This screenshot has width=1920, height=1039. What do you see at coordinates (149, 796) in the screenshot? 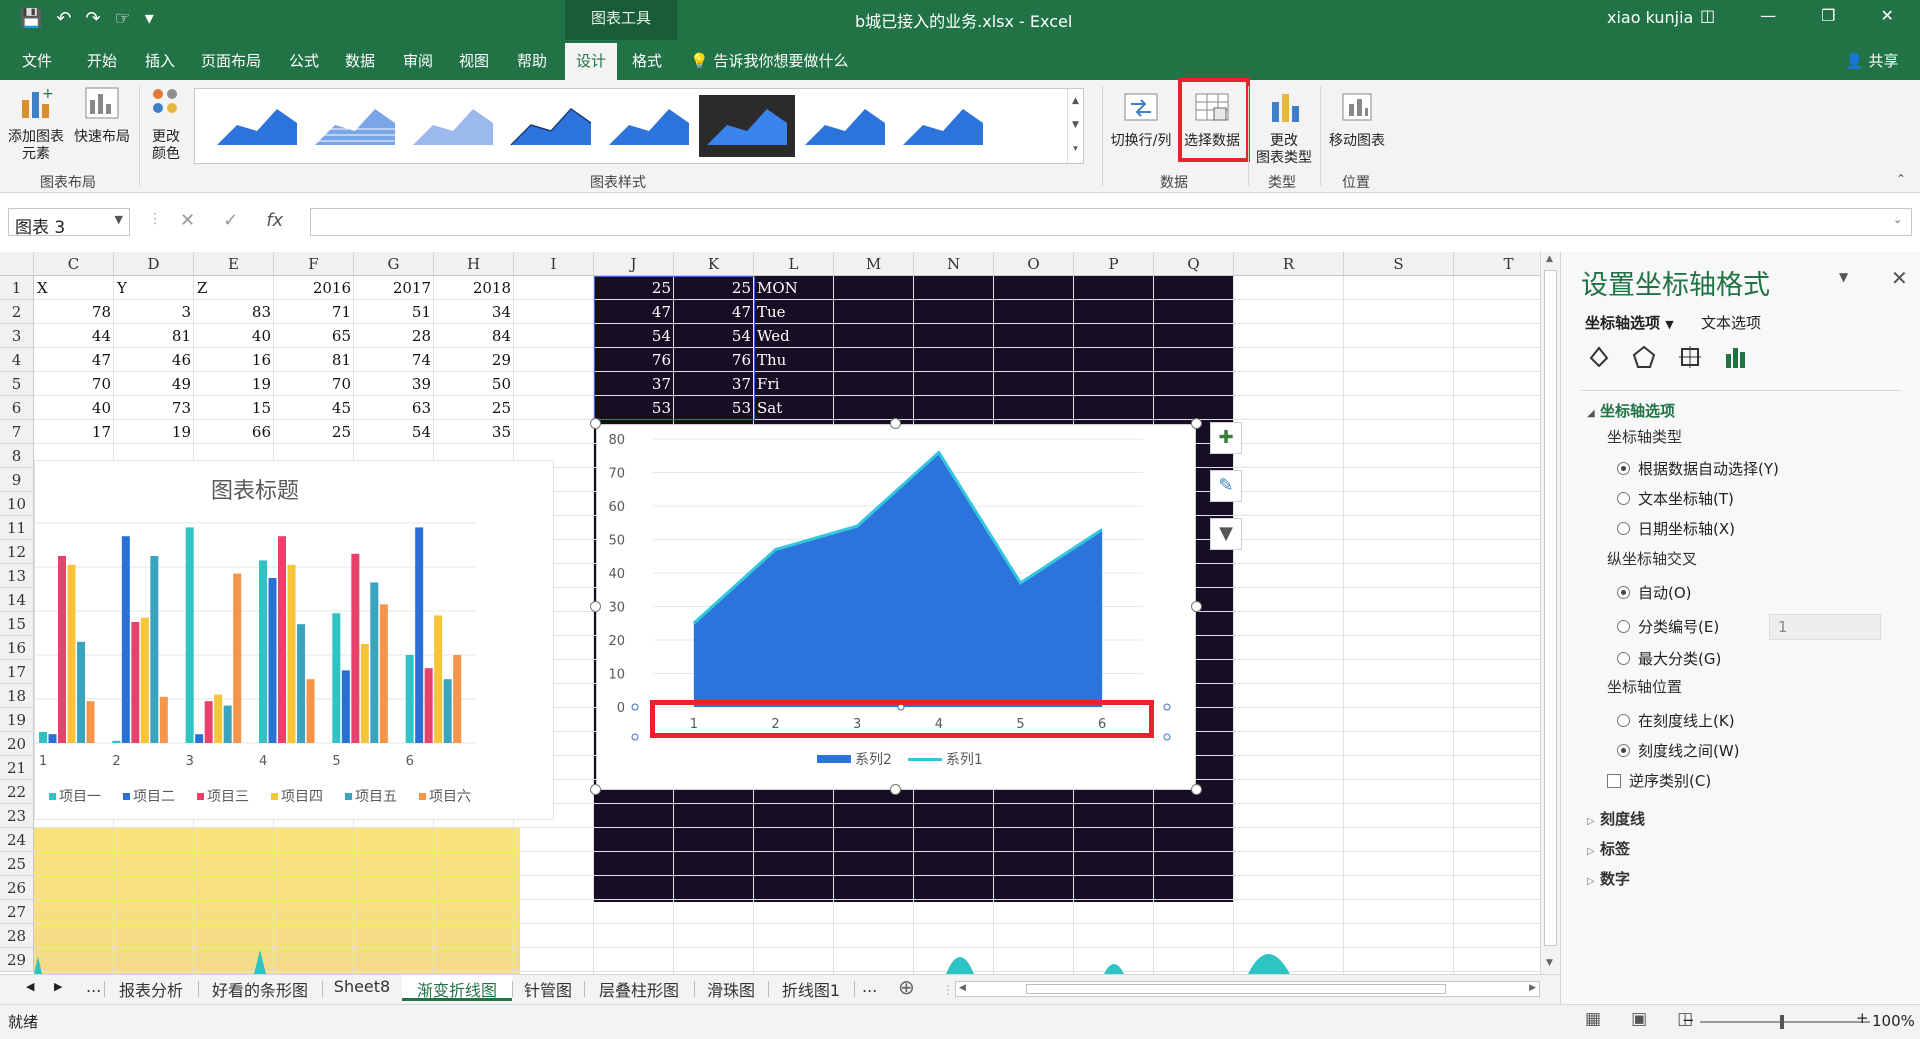
I see `legend-item: 项目二` at bounding box center [149, 796].